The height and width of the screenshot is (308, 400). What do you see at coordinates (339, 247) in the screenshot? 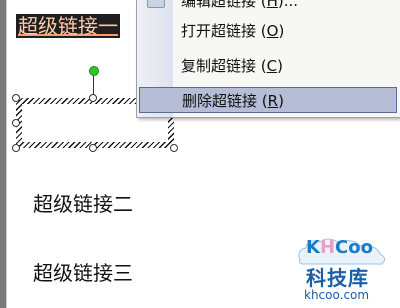
I see `logo-wordmark: KHCoo` at bounding box center [339, 247].